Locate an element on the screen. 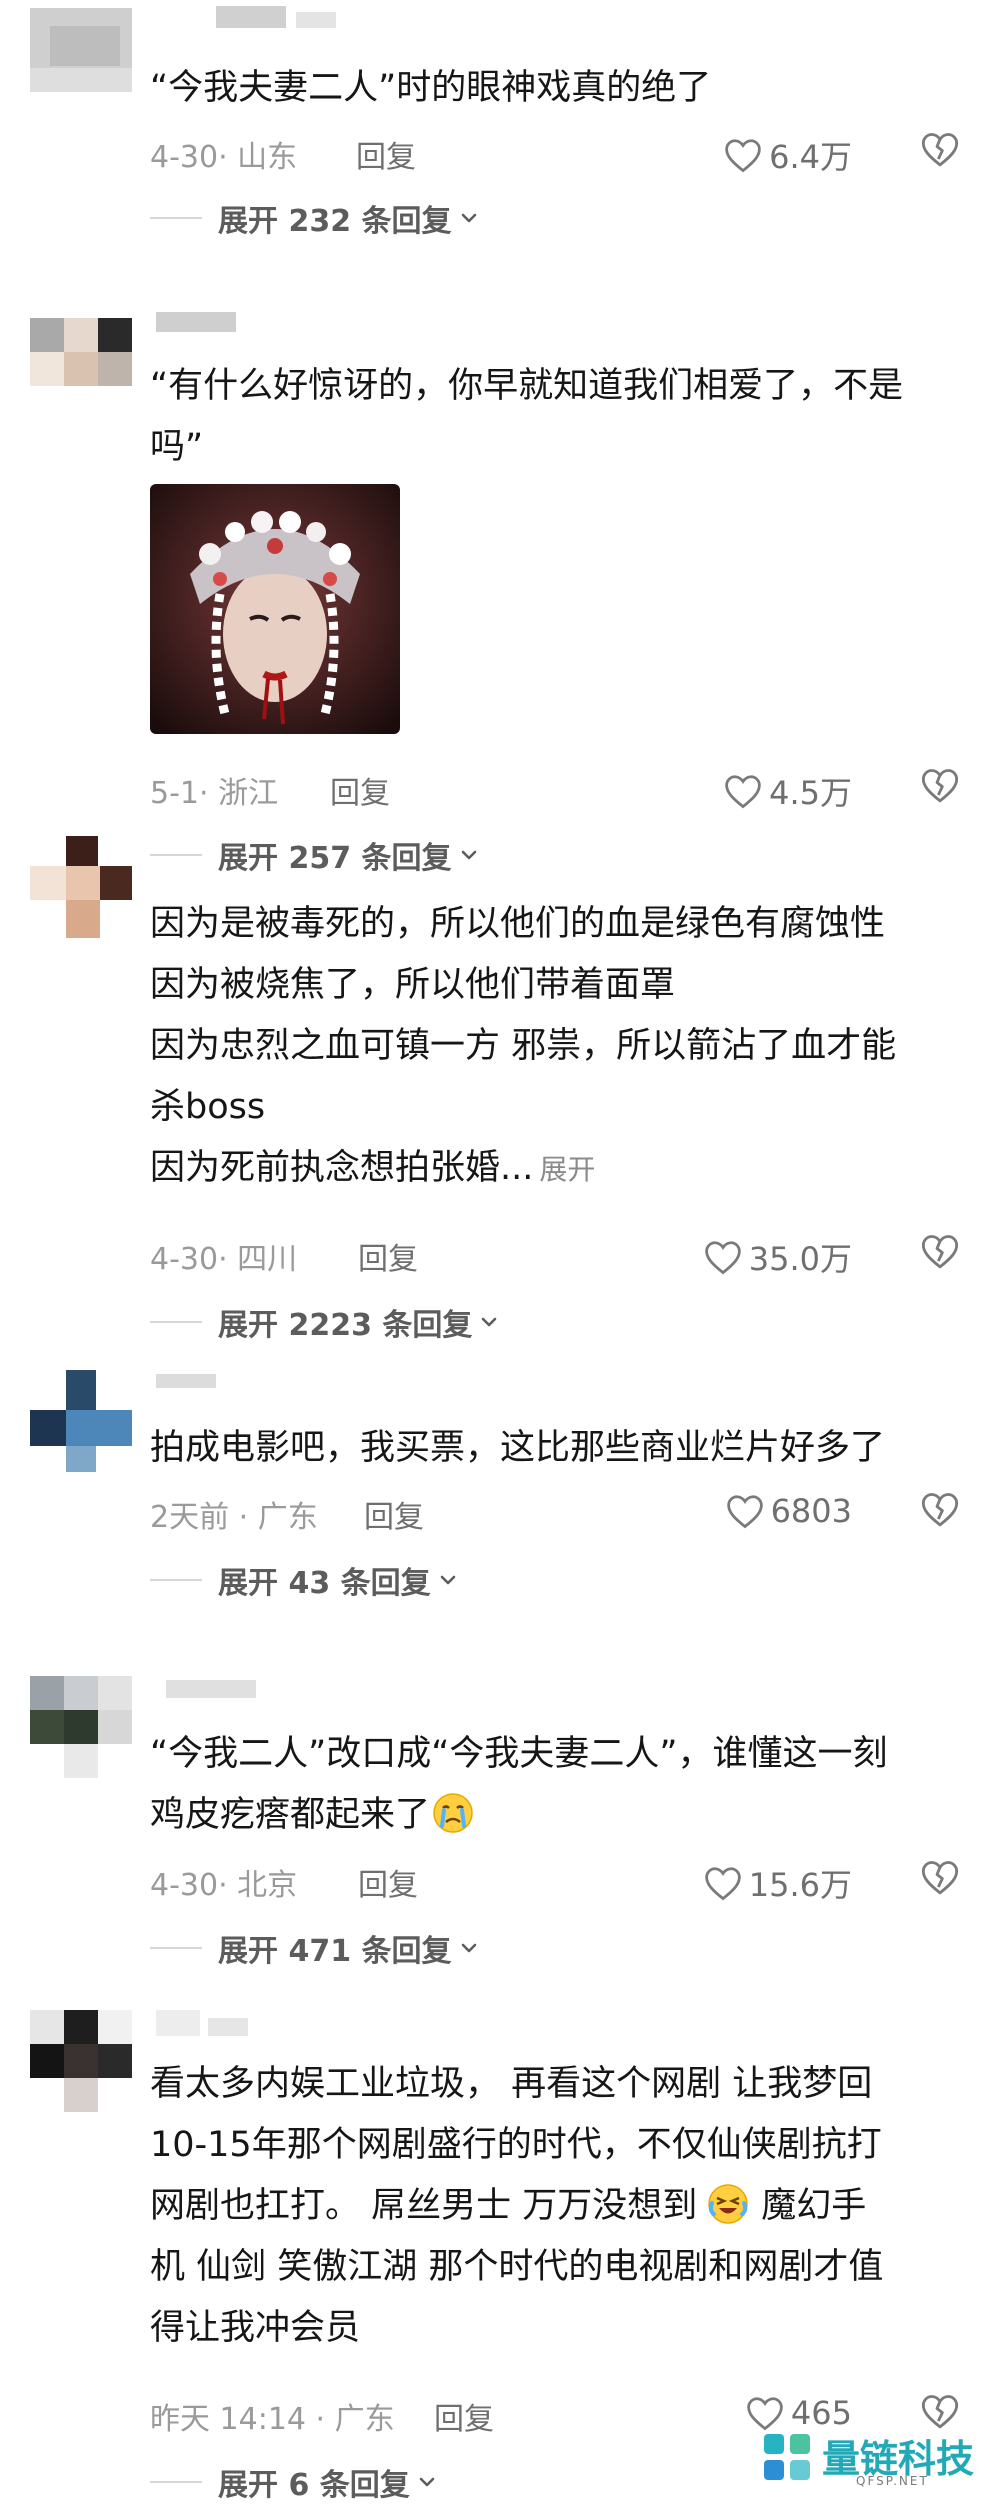 The width and height of the screenshot is (1000, 2506). expand-replies-button: 展开 471 条回复 is located at coordinates (315, 1948).